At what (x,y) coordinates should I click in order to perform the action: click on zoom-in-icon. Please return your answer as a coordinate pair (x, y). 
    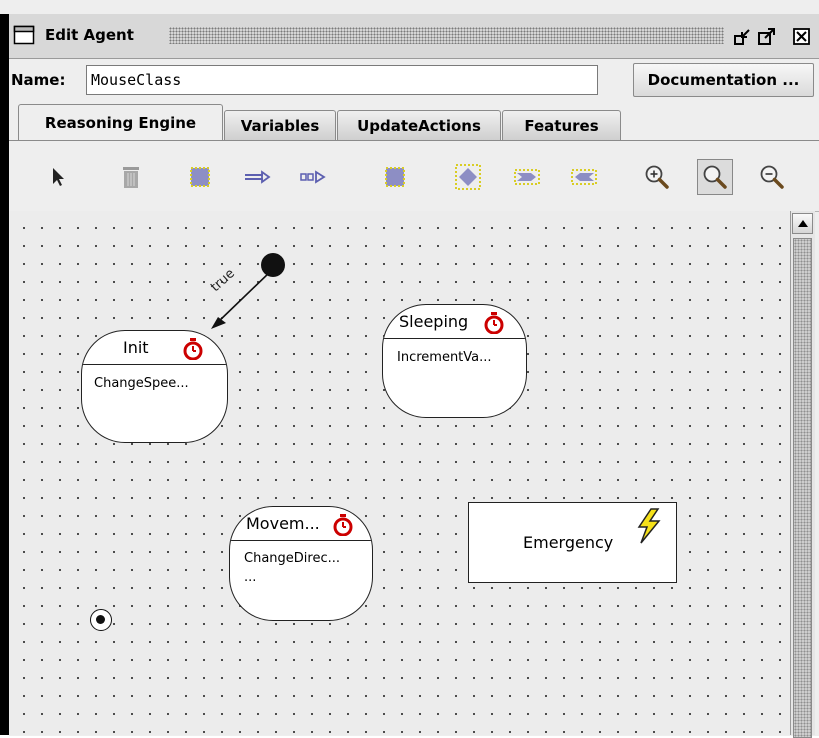
    Looking at the image, I should click on (657, 177).